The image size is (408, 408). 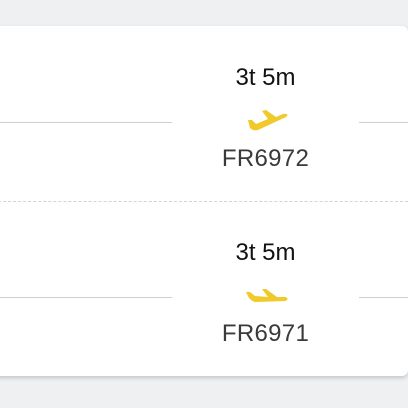 What do you see at coordinates (204, 13) in the screenshot?
I see `header-strip` at bounding box center [204, 13].